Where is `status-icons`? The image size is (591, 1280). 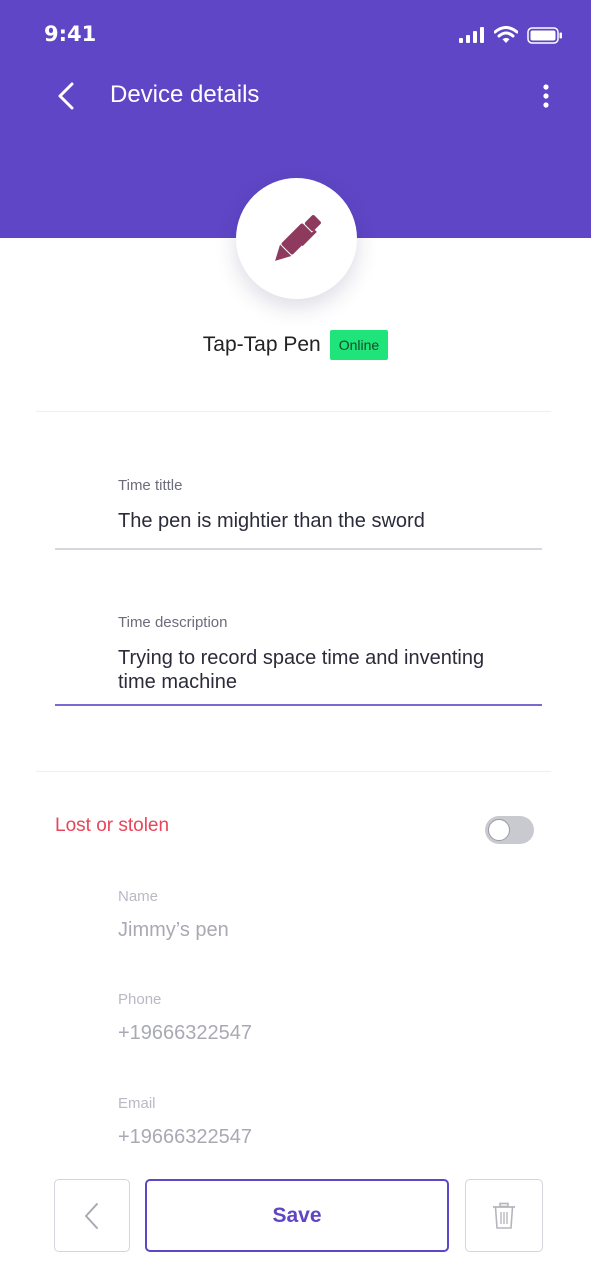
status-icons is located at coordinates (511, 35).